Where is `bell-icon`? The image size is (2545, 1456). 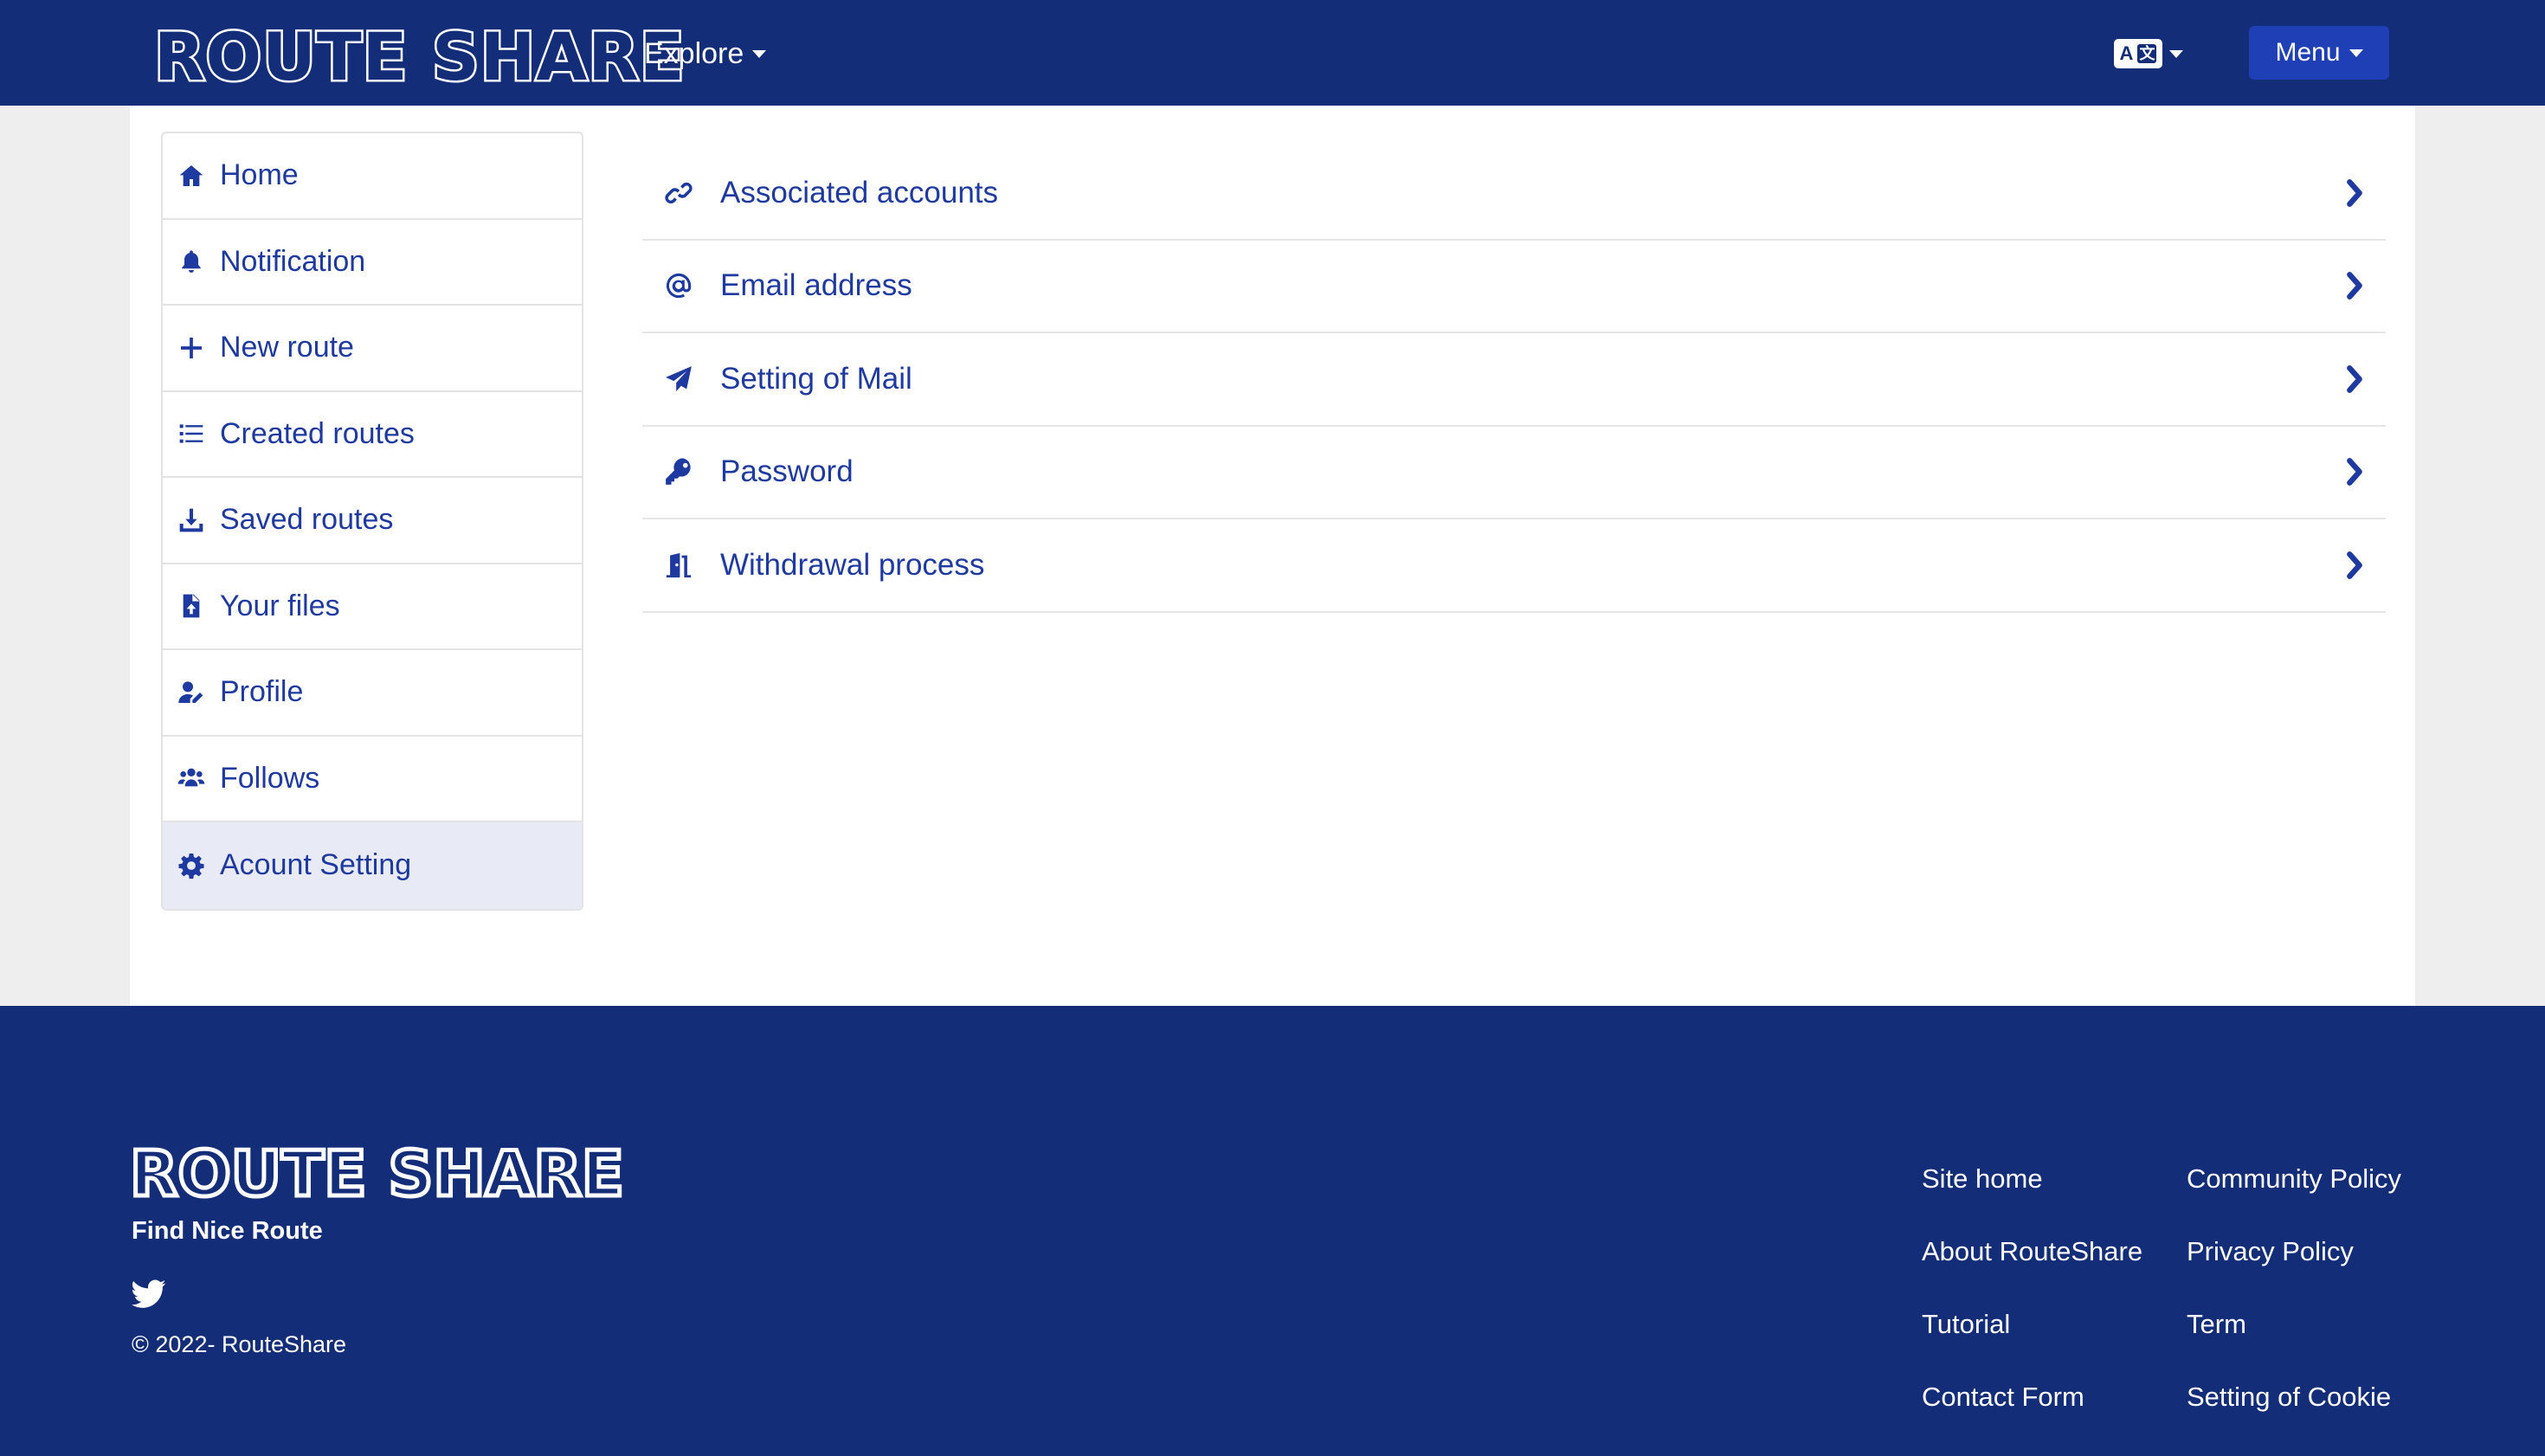
bell-icon is located at coordinates (192, 261).